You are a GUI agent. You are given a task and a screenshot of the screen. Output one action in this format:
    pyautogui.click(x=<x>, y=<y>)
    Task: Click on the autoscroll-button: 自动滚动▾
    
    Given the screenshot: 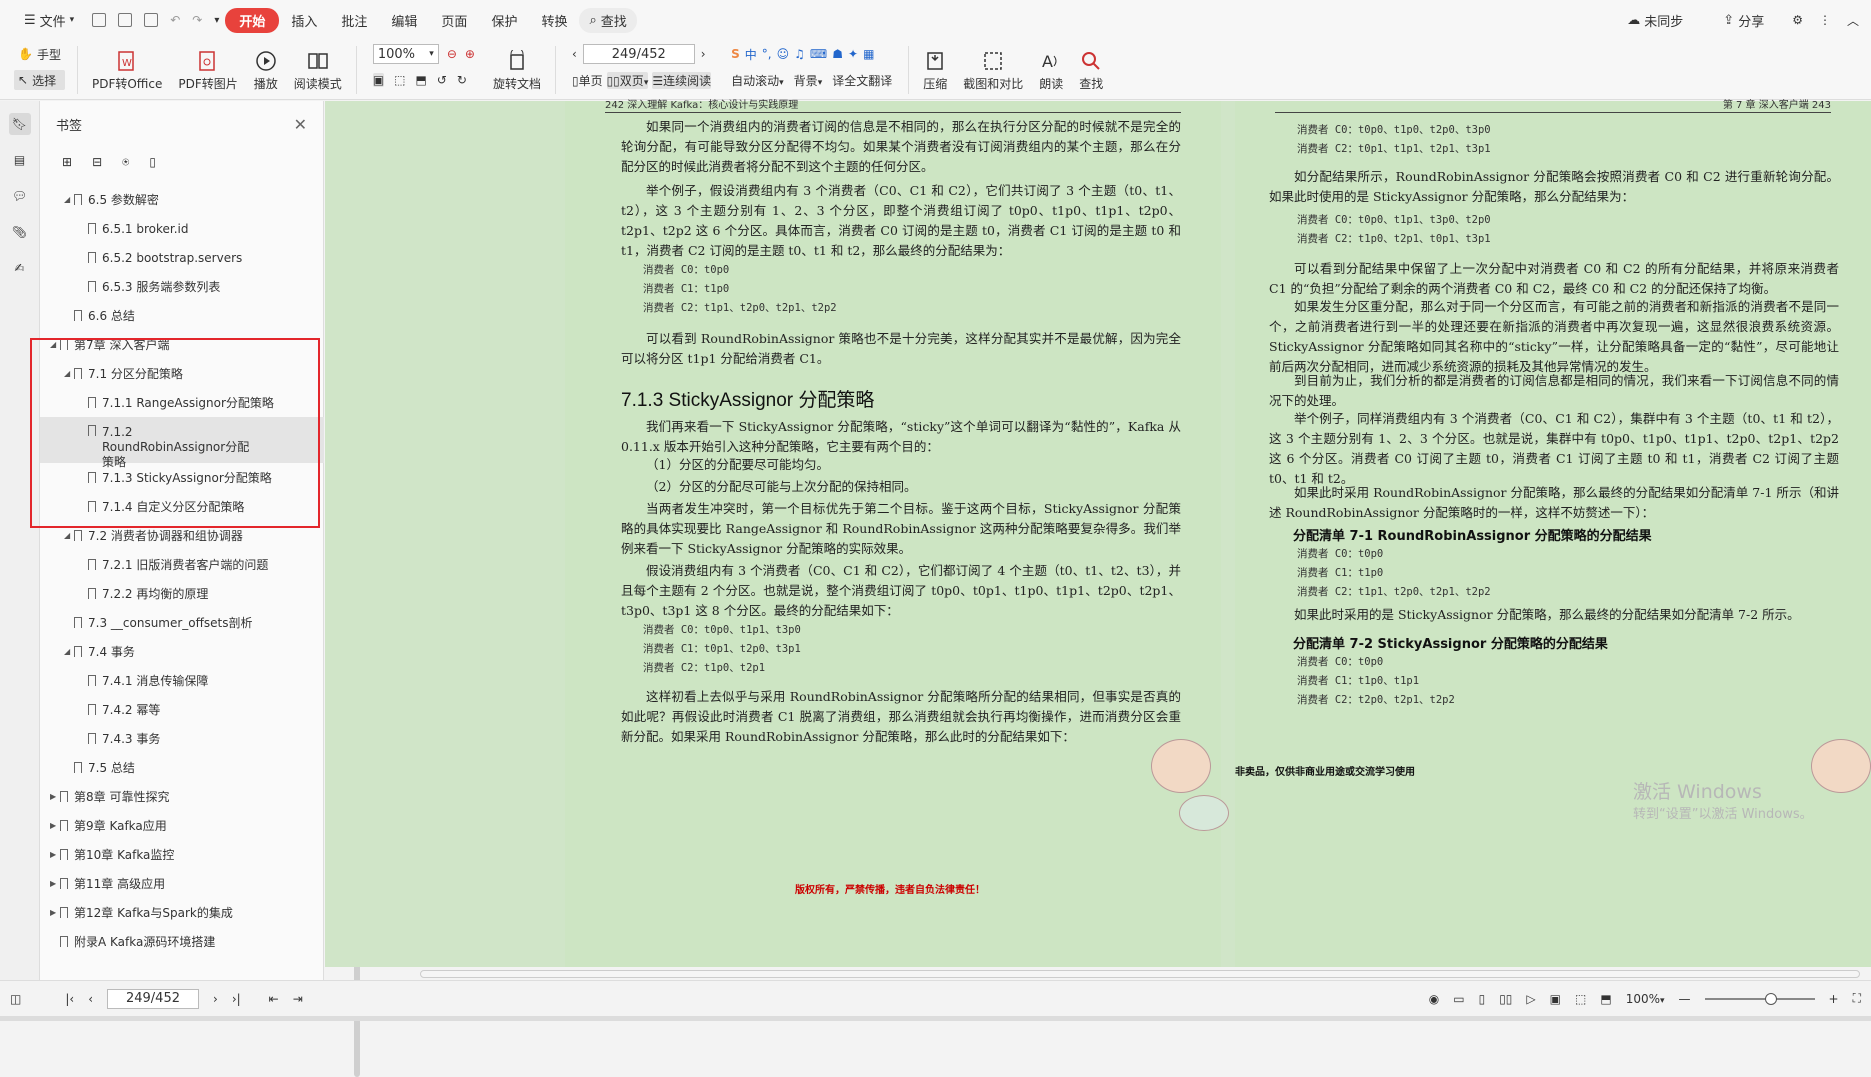 What is the action you would take?
    pyautogui.click(x=757, y=80)
    